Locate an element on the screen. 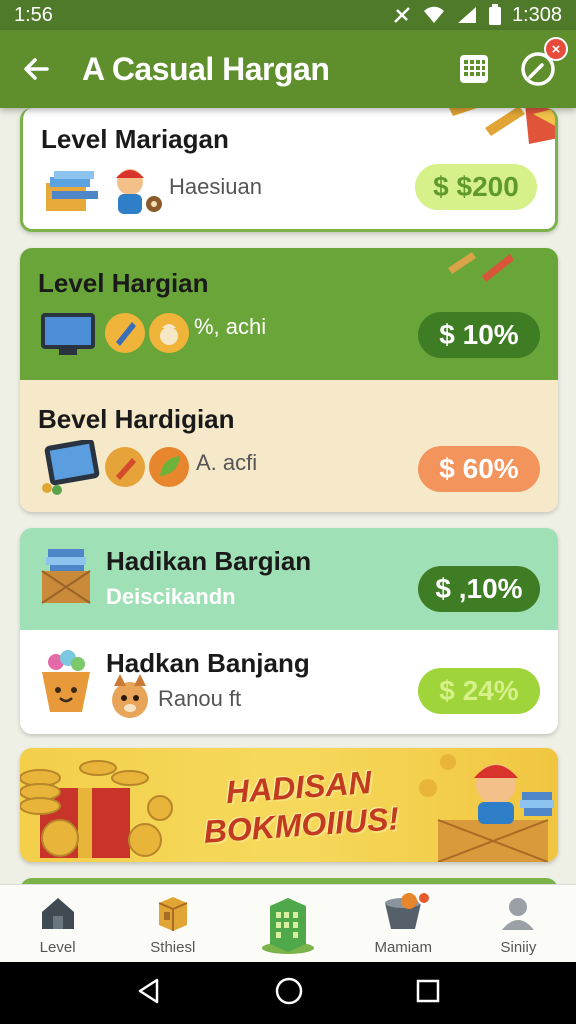  status-bar: 1:56 1:308 is located at coordinates (288, 15).